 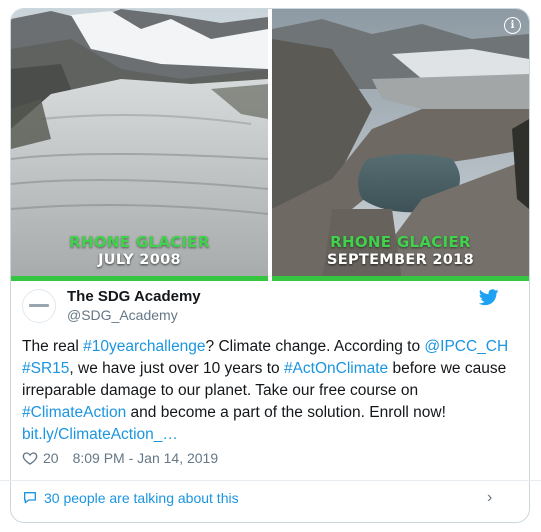 I want to click on tweet-text-segment: ? Climate change. According to, so click(x=315, y=346).